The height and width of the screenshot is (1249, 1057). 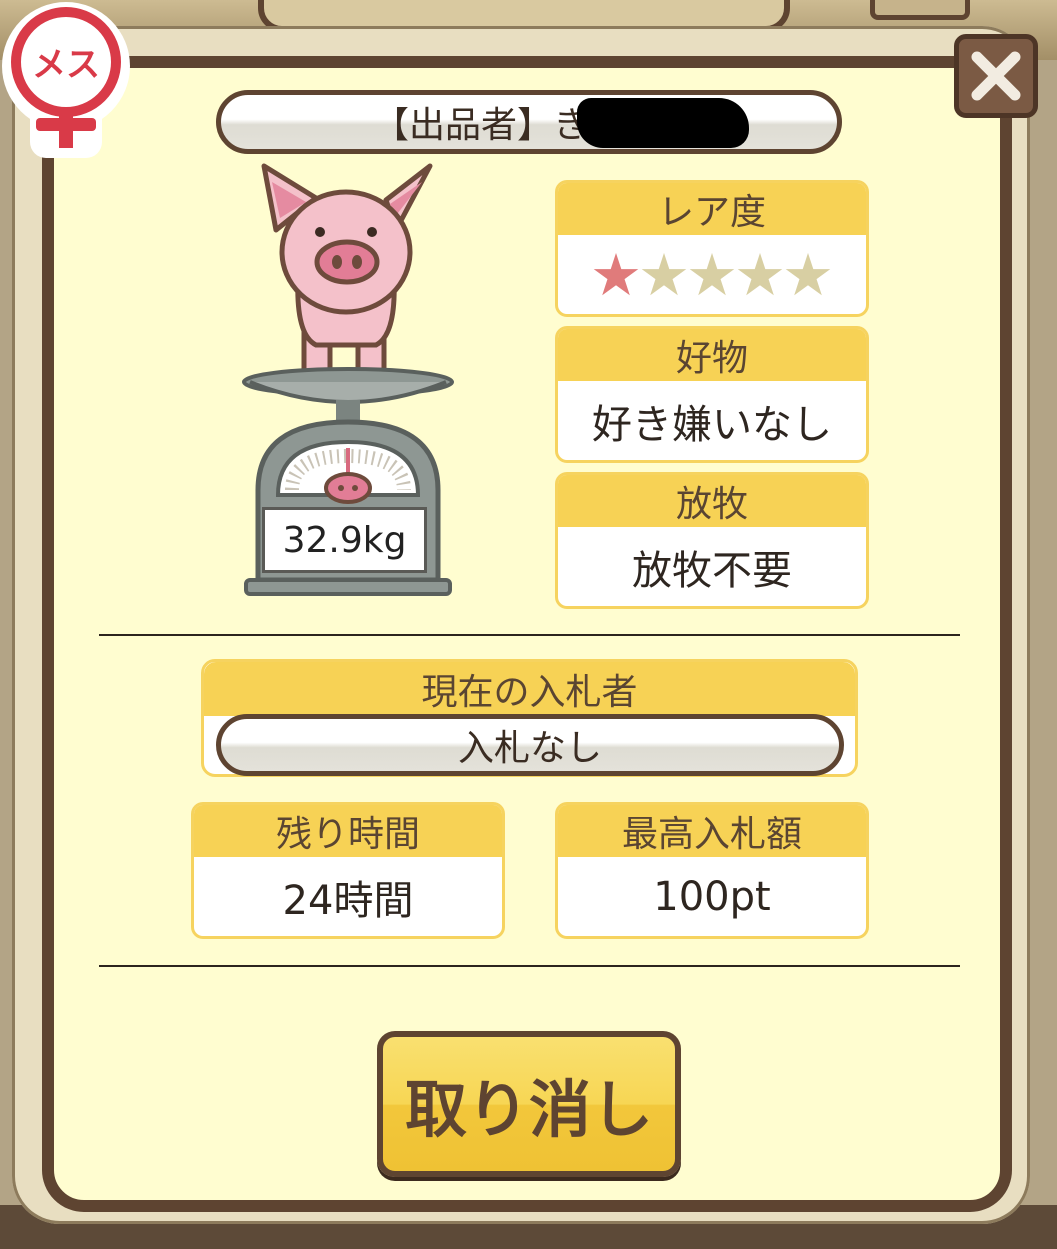 I want to click on close-icon, so click(x=996, y=76).